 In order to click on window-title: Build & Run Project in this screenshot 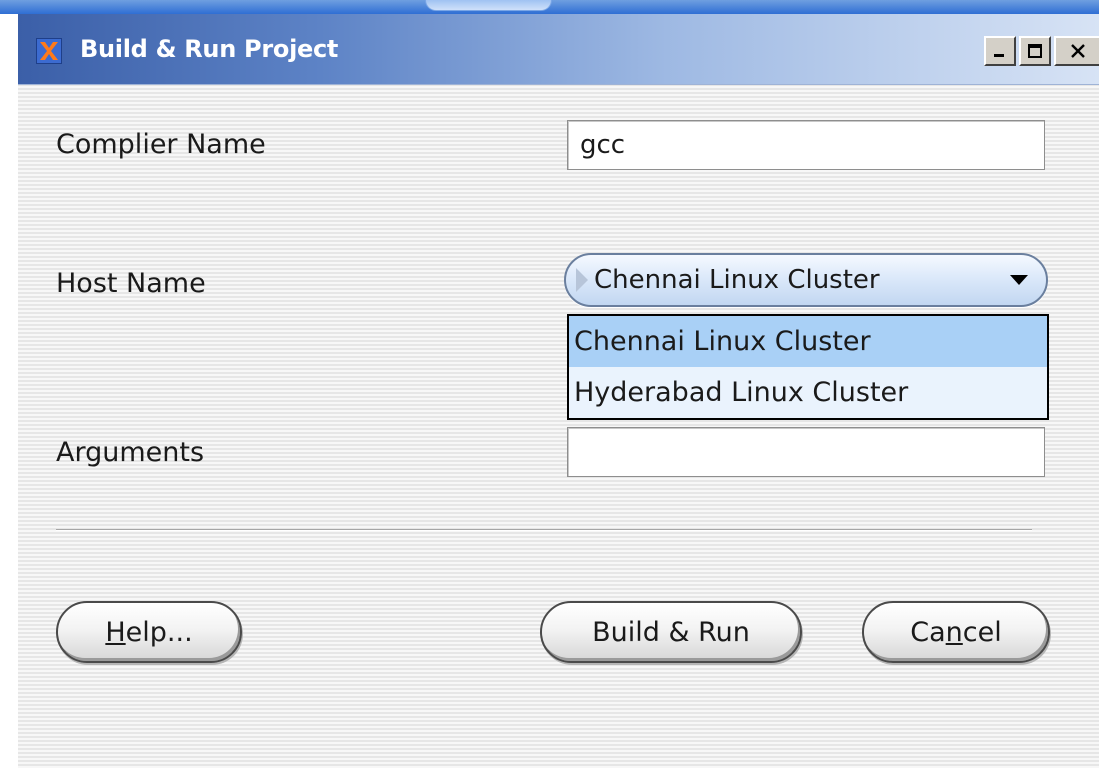, I will do `click(209, 49)`.